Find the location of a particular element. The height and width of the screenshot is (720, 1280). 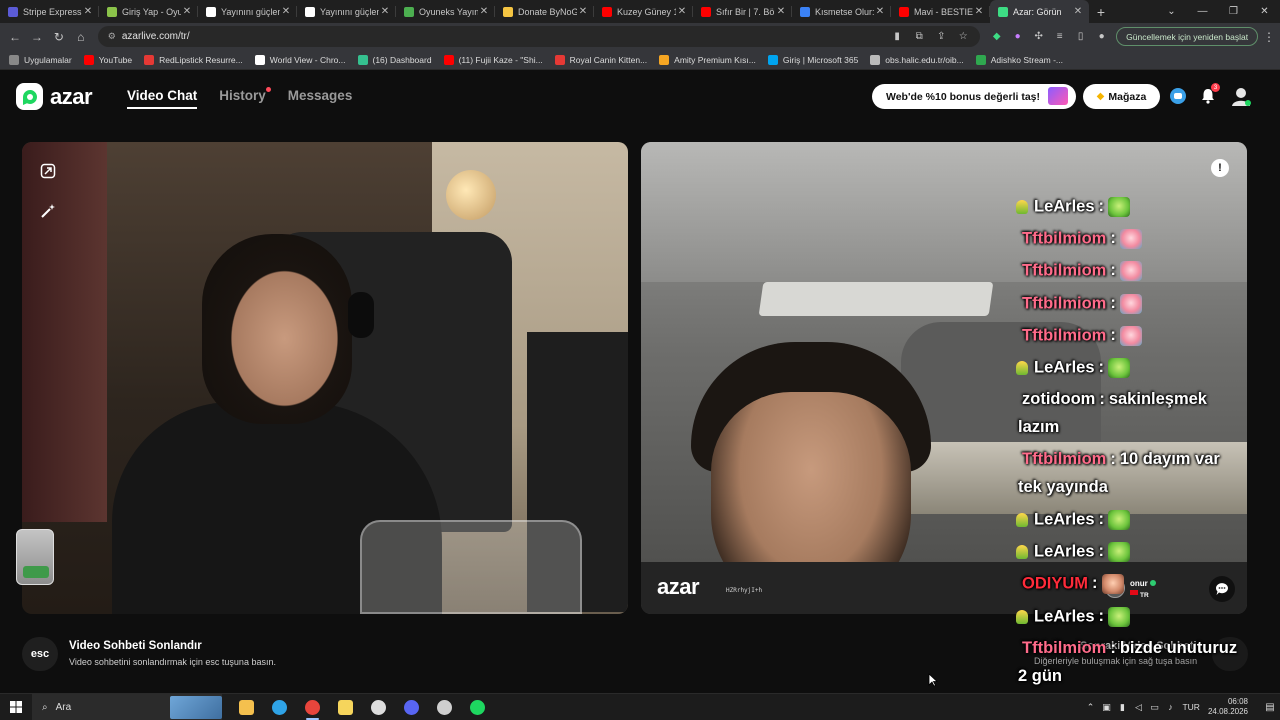

clock-date: 24.08.2026 is located at coordinates (1227, 711).